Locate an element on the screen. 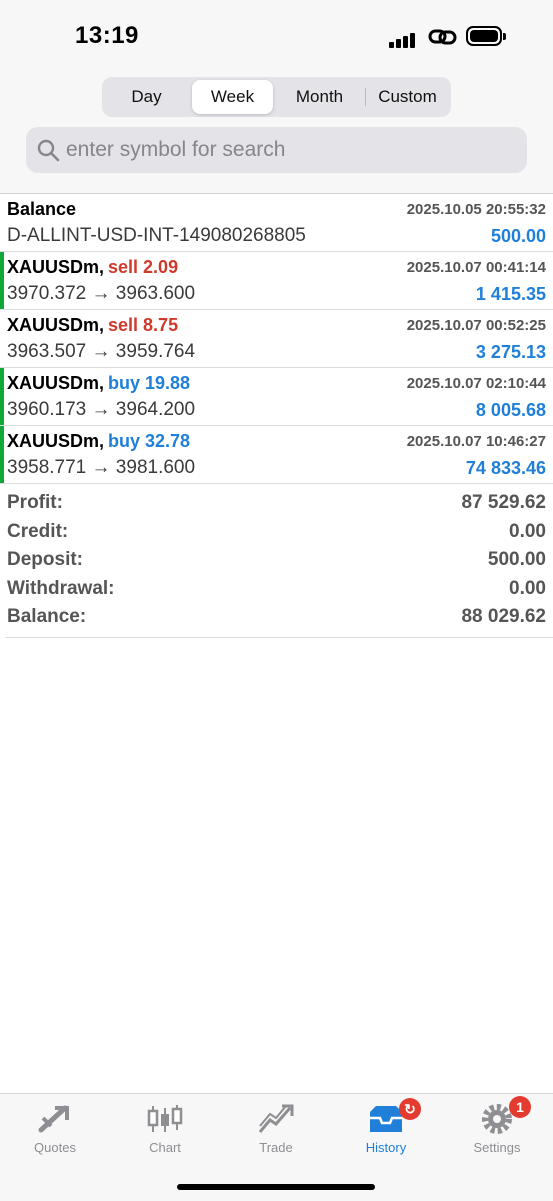 Image resolution: width=553 pixels, height=1201 pixels. tab-week: Week is located at coordinates (232, 97).